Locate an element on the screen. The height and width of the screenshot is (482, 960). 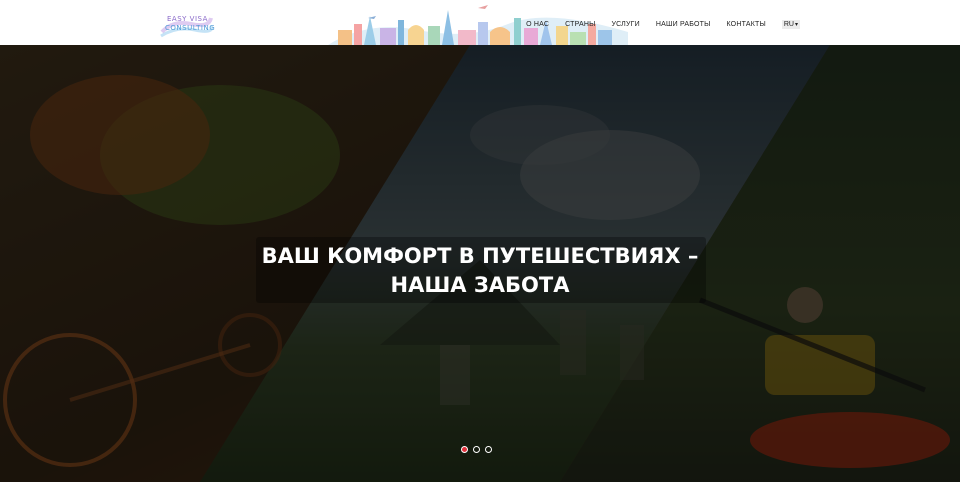
hero-title-line2: НАША ЗАБОТА is located at coordinates (480, 285).